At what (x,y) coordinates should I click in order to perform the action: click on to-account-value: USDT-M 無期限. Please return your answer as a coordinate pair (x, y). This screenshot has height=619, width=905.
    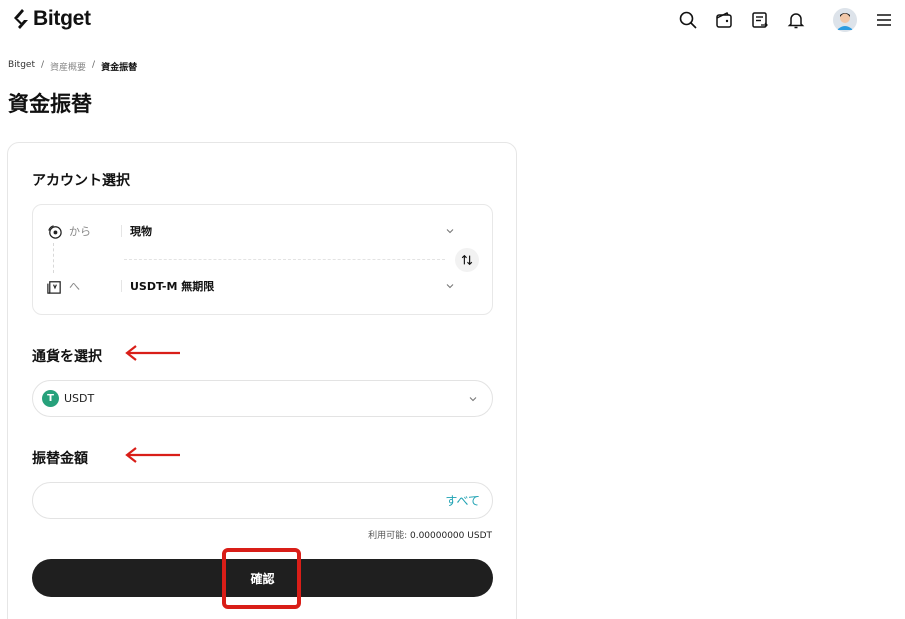
    Looking at the image, I should click on (172, 286).